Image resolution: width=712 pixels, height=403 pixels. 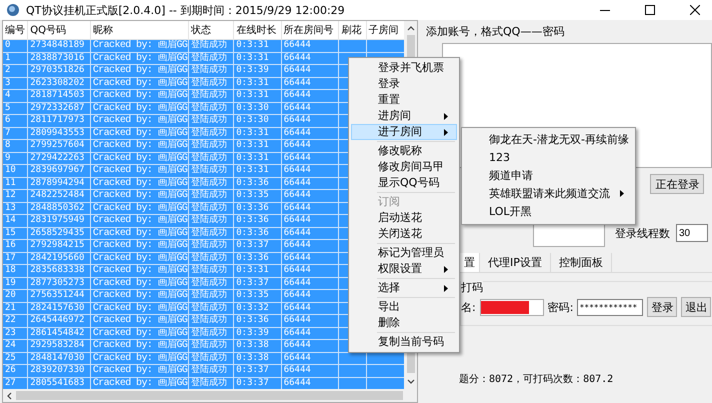 I want to click on balance-text: 题分：8072，可打码次数：807.2, so click(x=536, y=379).